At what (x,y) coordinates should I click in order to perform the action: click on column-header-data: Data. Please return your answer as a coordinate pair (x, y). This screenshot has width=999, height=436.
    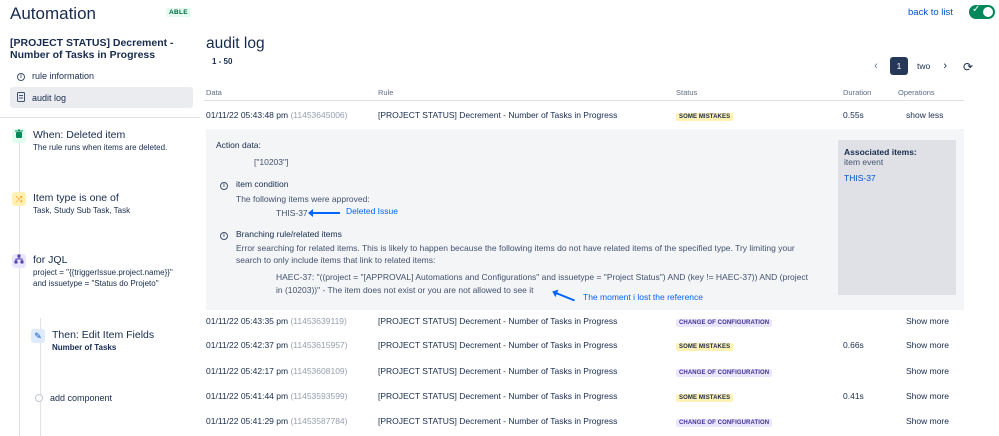
    Looking at the image, I should click on (214, 92).